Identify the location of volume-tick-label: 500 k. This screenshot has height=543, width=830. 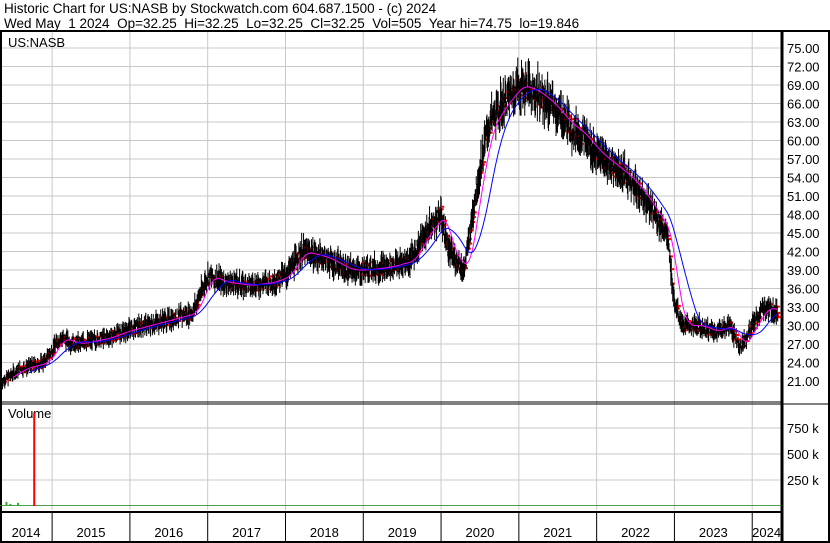
(803, 454).